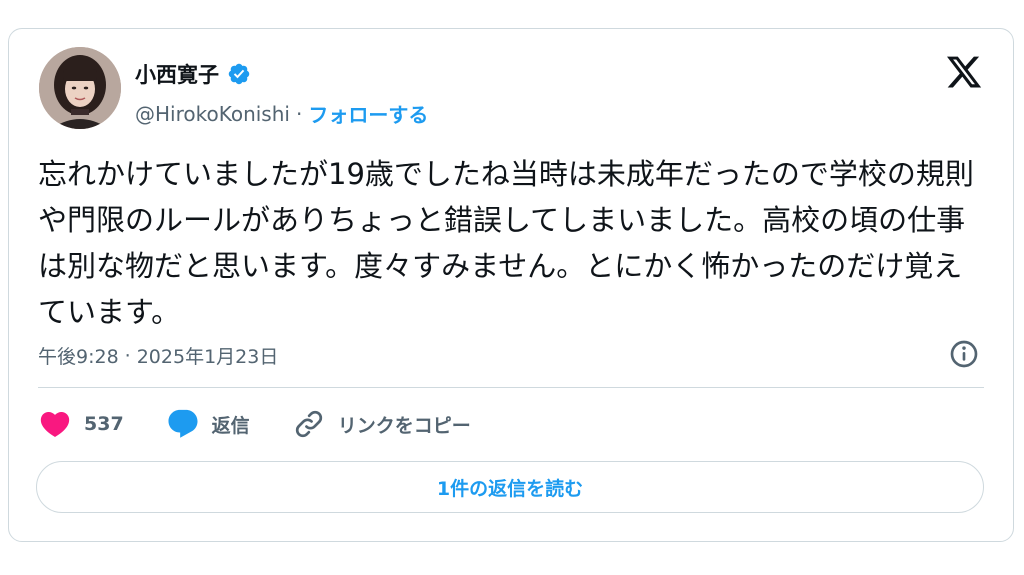  Describe the element at coordinates (212, 114) in the screenshot. I see `author-handle: @HirokoKonishi` at that location.